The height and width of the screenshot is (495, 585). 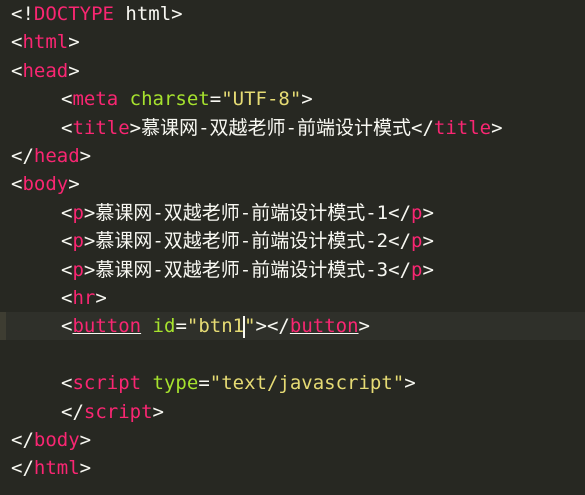 What do you see at coordinates (142, 14) in the screenshot?
I see `token-text: html` at bounding box center [142, 14].